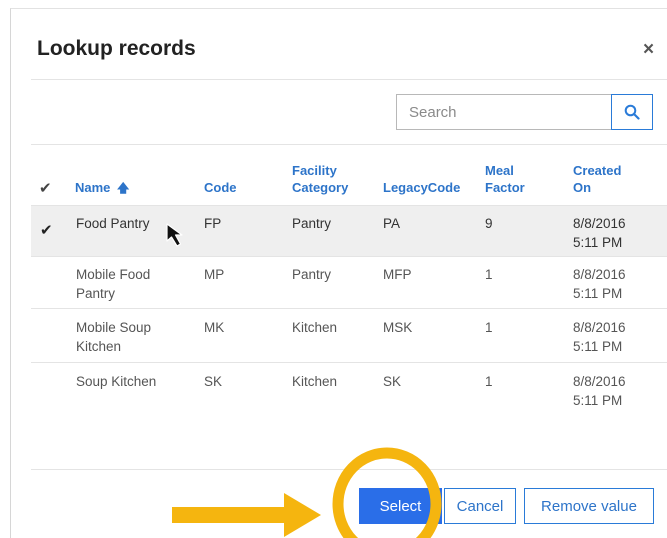 The image size is (667, 538). Describe the element at coordinates (45, 188) in the screenshot. I see `select-all-check-icon: ✔` at that location.